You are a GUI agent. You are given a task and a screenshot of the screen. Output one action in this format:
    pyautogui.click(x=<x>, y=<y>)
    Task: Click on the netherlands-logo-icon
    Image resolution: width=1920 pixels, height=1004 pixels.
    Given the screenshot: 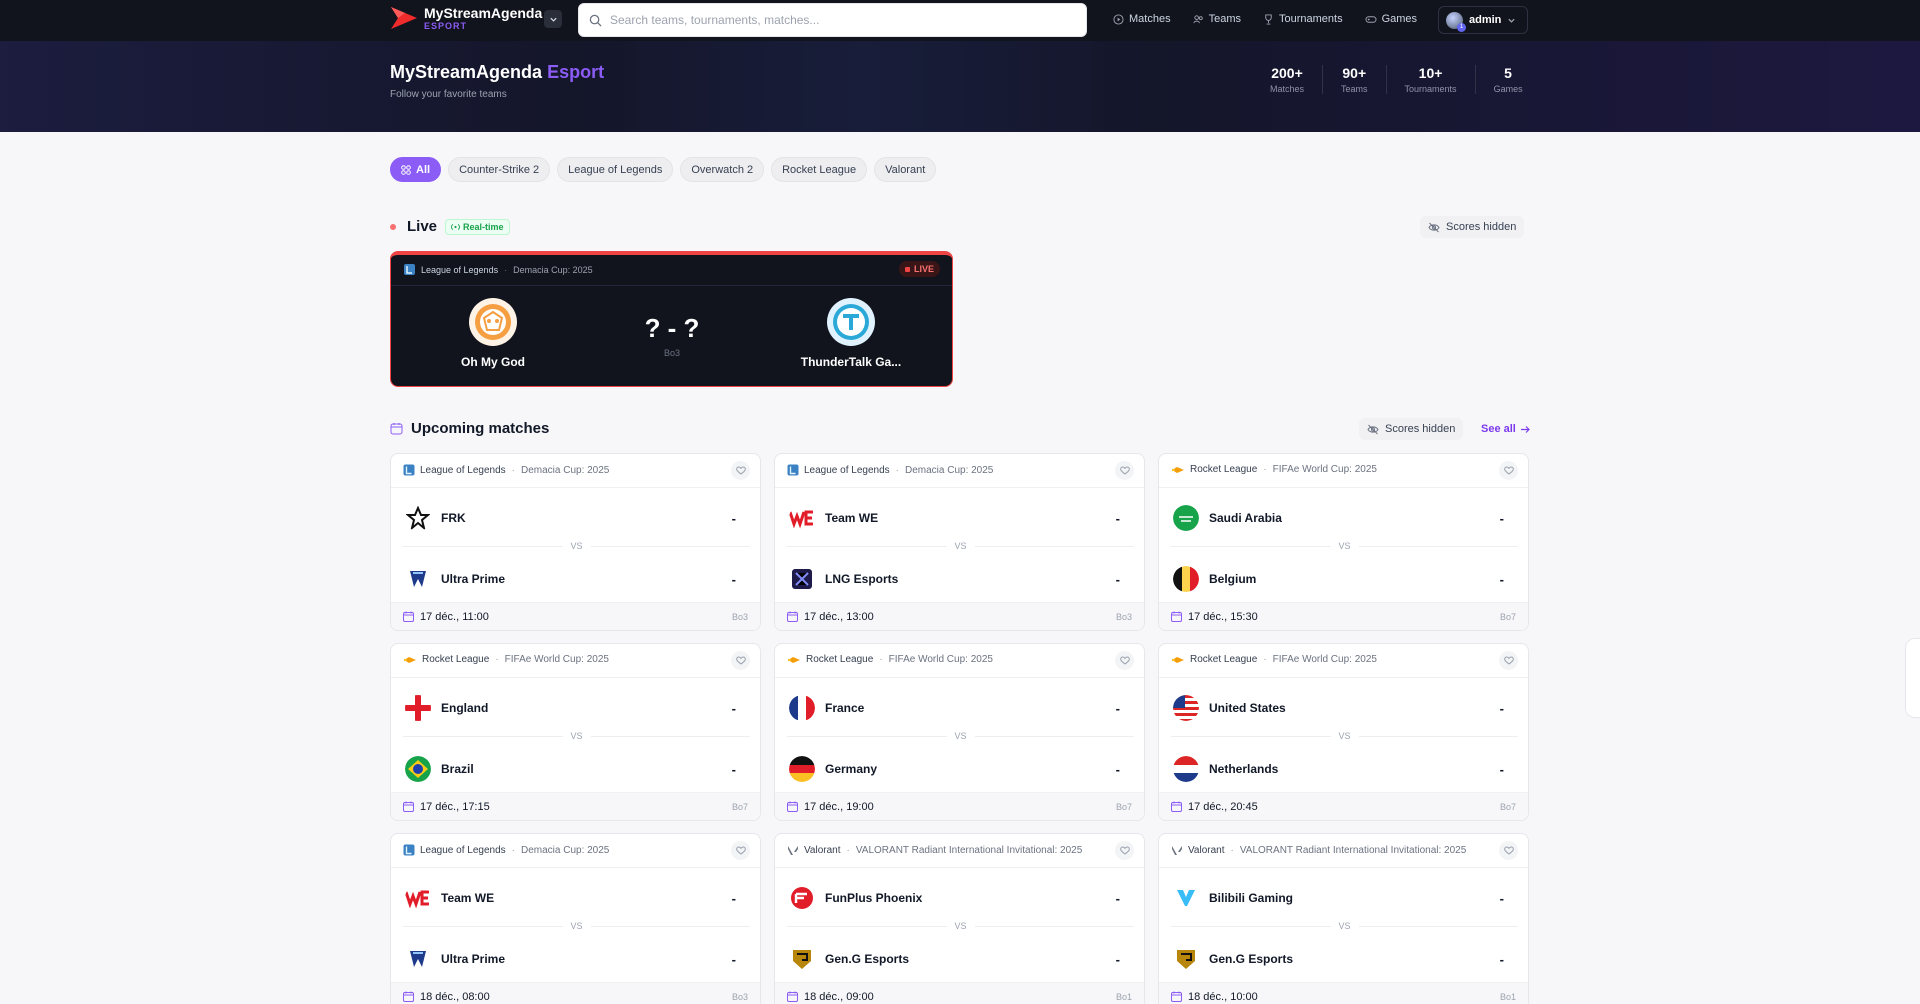 What is the action you would take?
    pyautogui.click(x=1186, y=769)
    